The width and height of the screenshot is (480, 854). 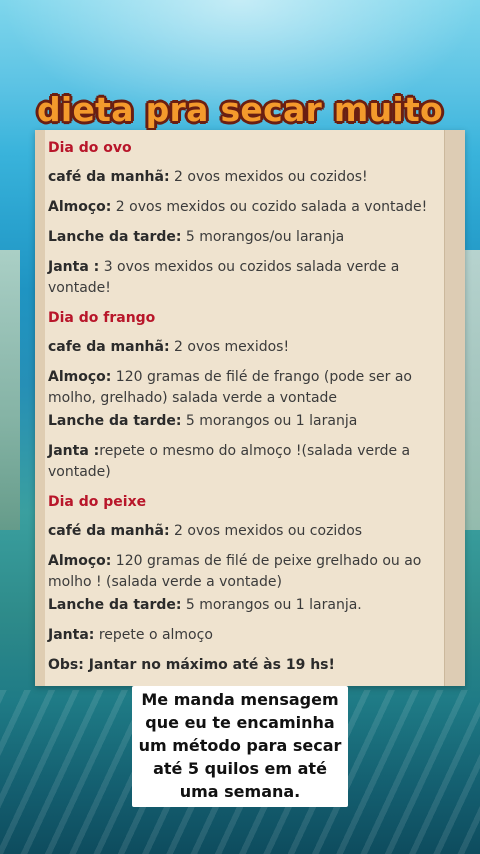 I want to click on card-left-edge, so click(x=40, y=408).